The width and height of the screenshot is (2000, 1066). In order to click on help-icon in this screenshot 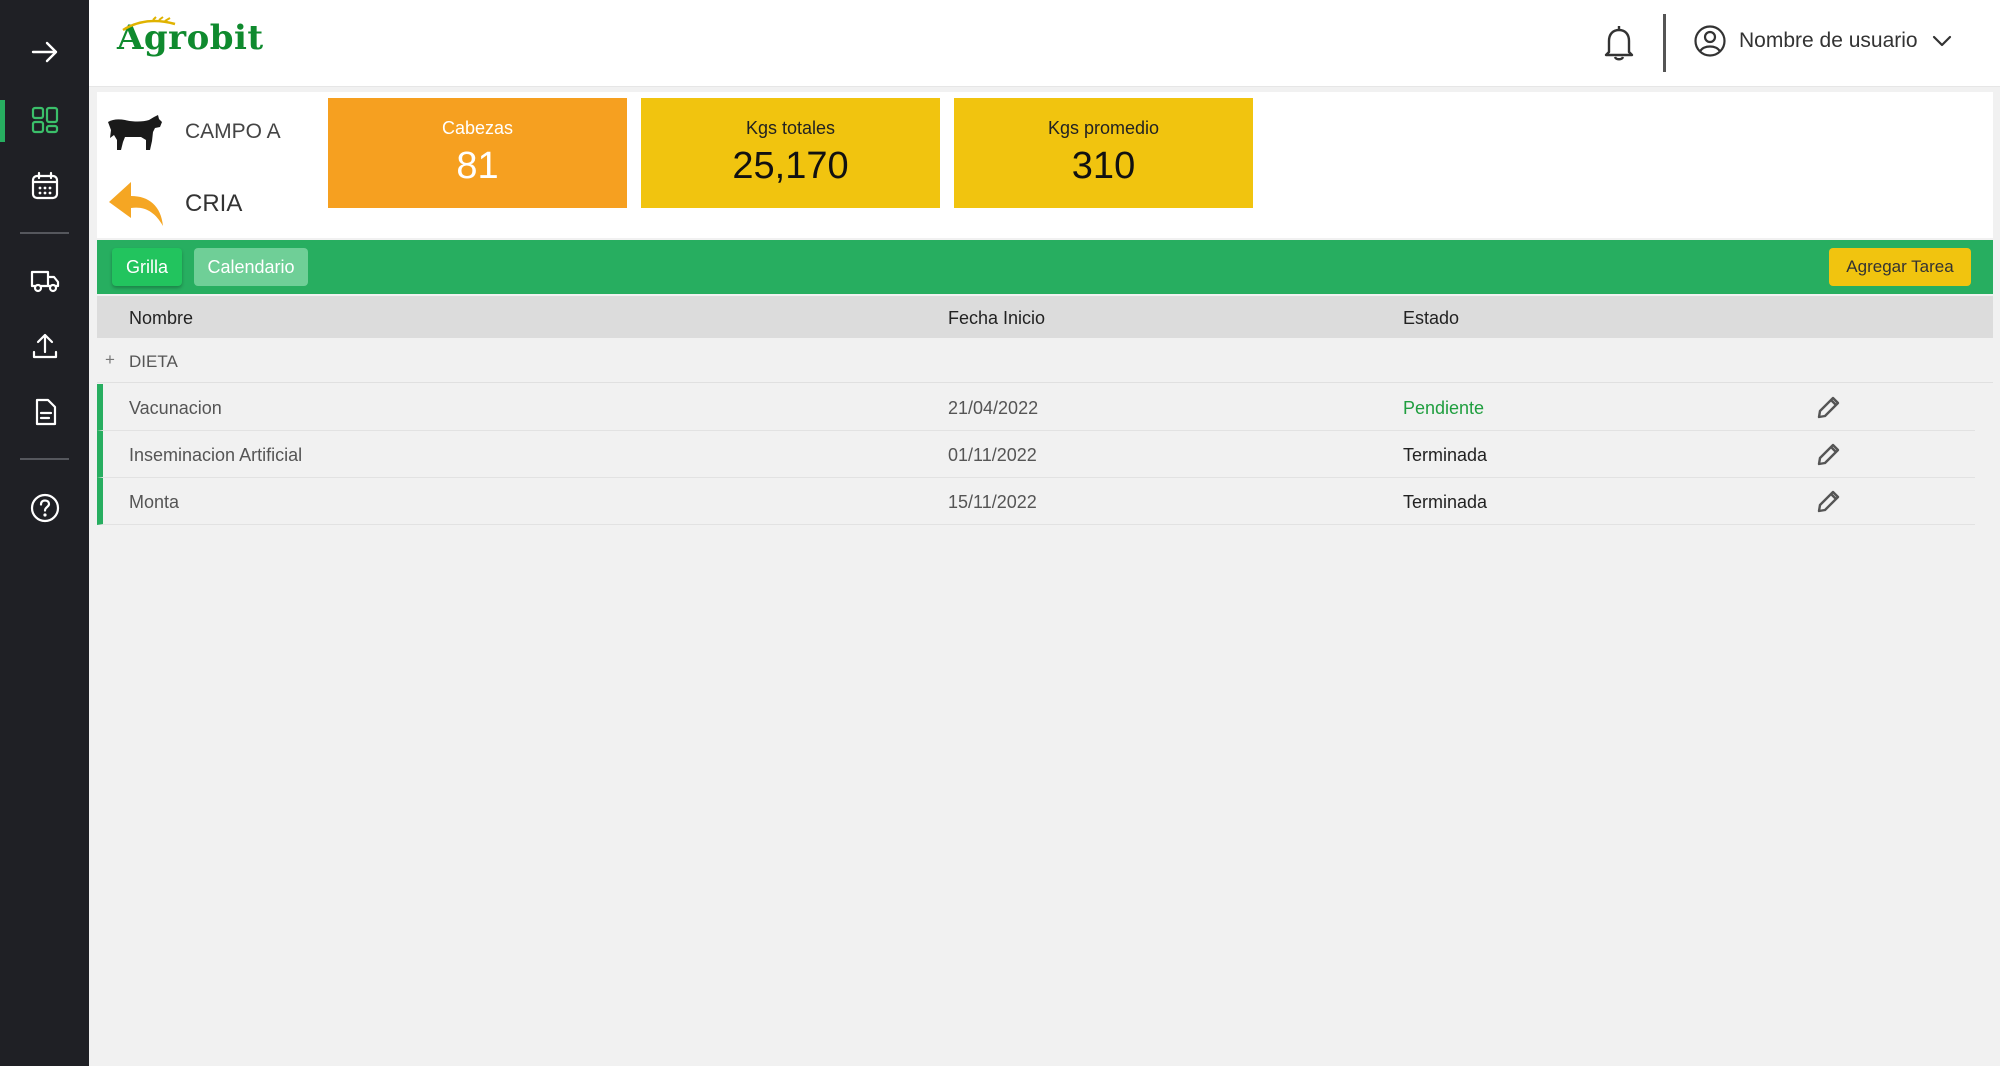, I will do `click(44, 508)`.